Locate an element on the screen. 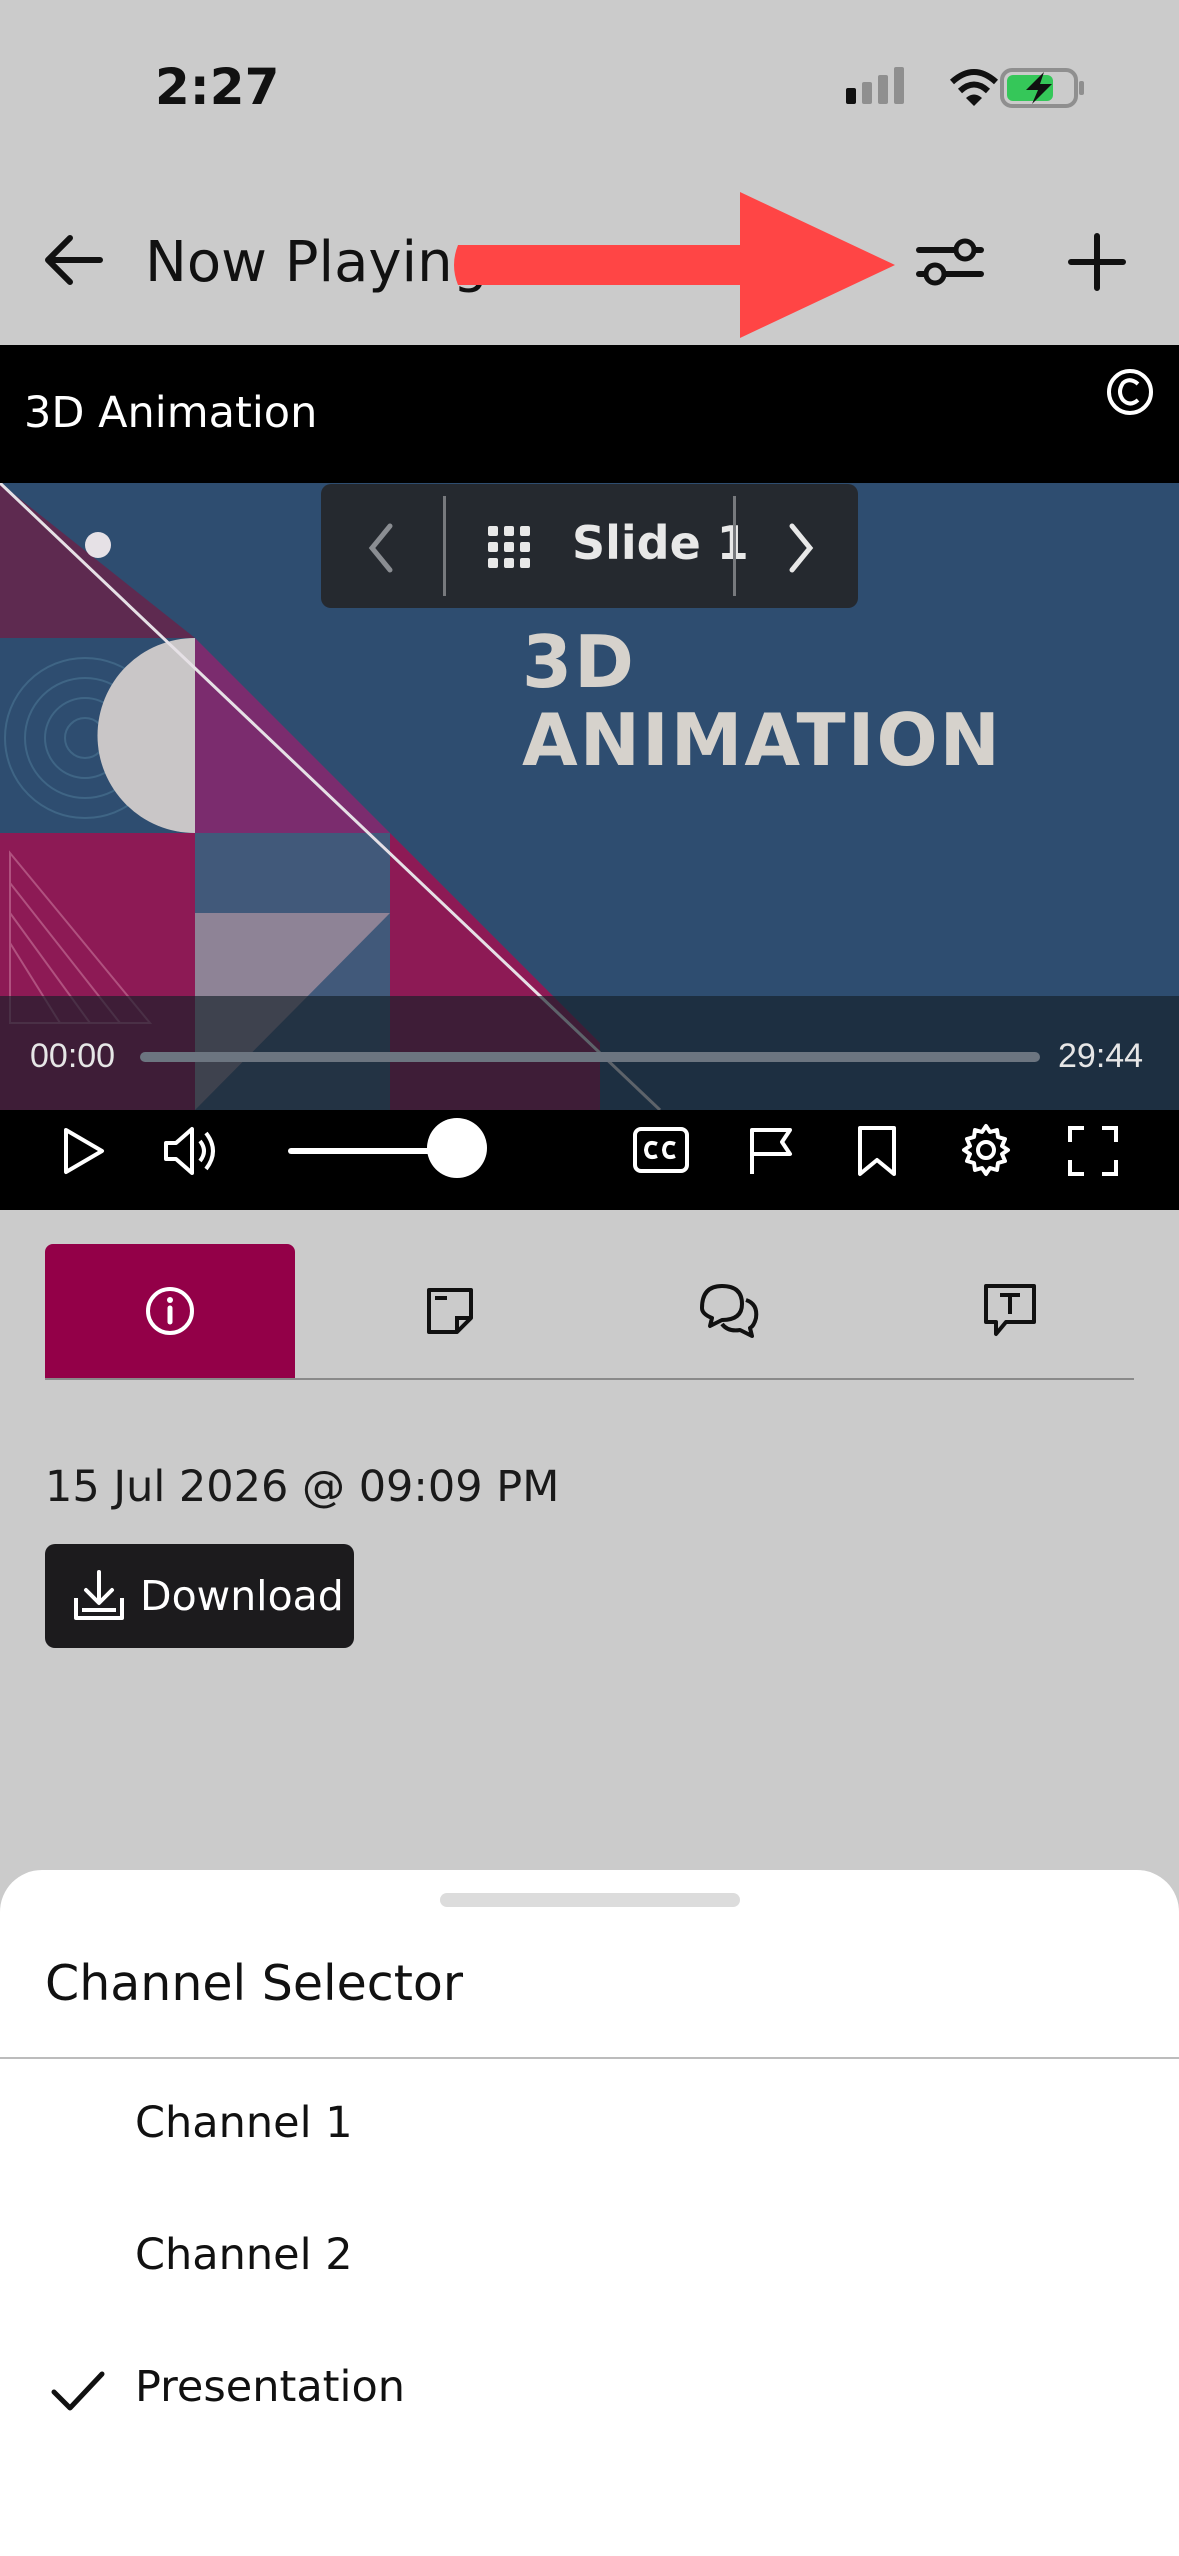 The image size is (1179, 2556). settings-gear-icon is located at coordinates (986, 1150).